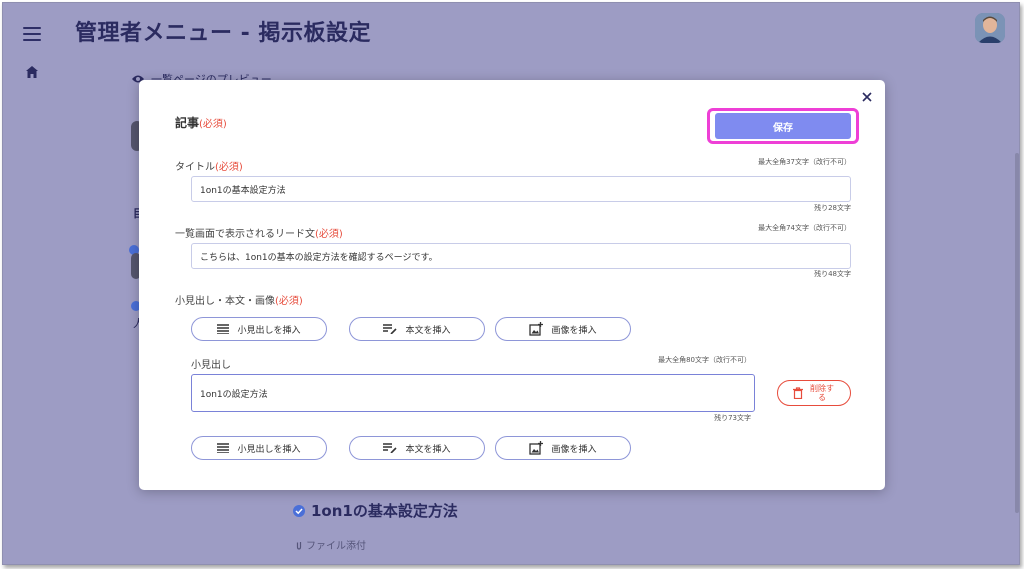 Image resolution: width=1024 pixels, height=569 pixels. I want to click on delete-button: 削除する, so click(814, 393).